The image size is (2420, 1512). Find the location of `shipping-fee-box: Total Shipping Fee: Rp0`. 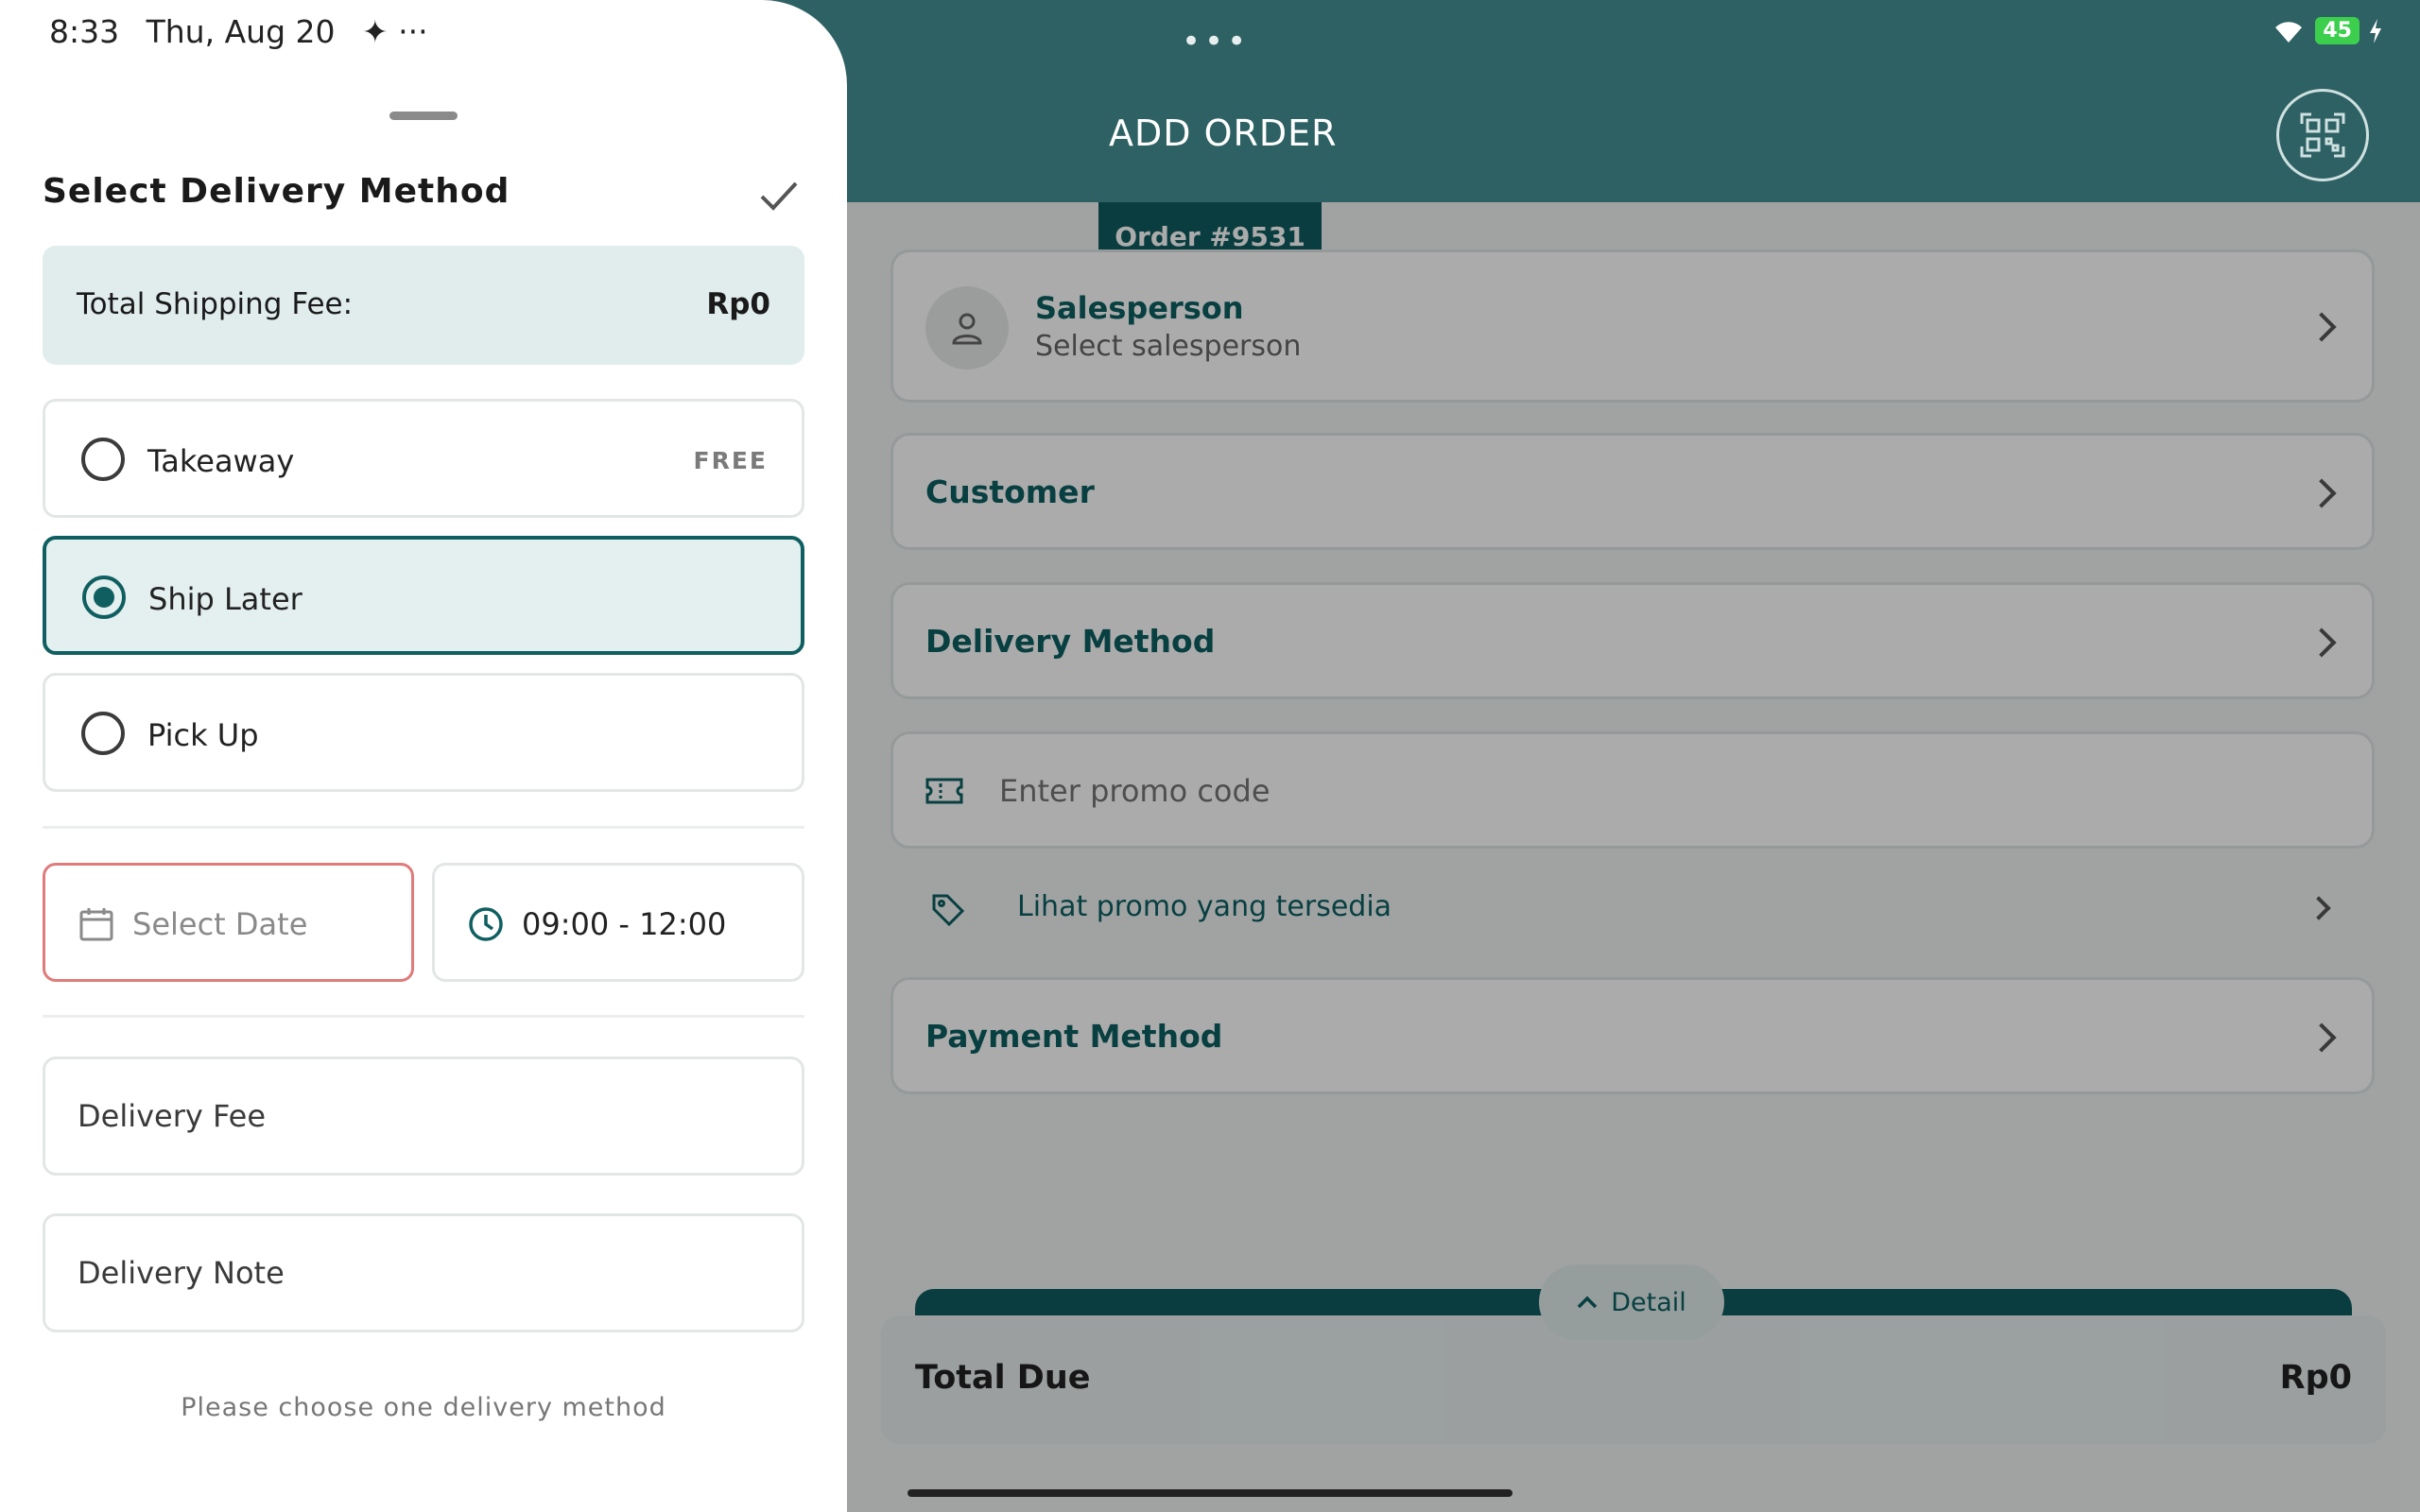

shipping-fee-box: Total Shipping Fee: Rp0 is located at coordinates (423, 305).